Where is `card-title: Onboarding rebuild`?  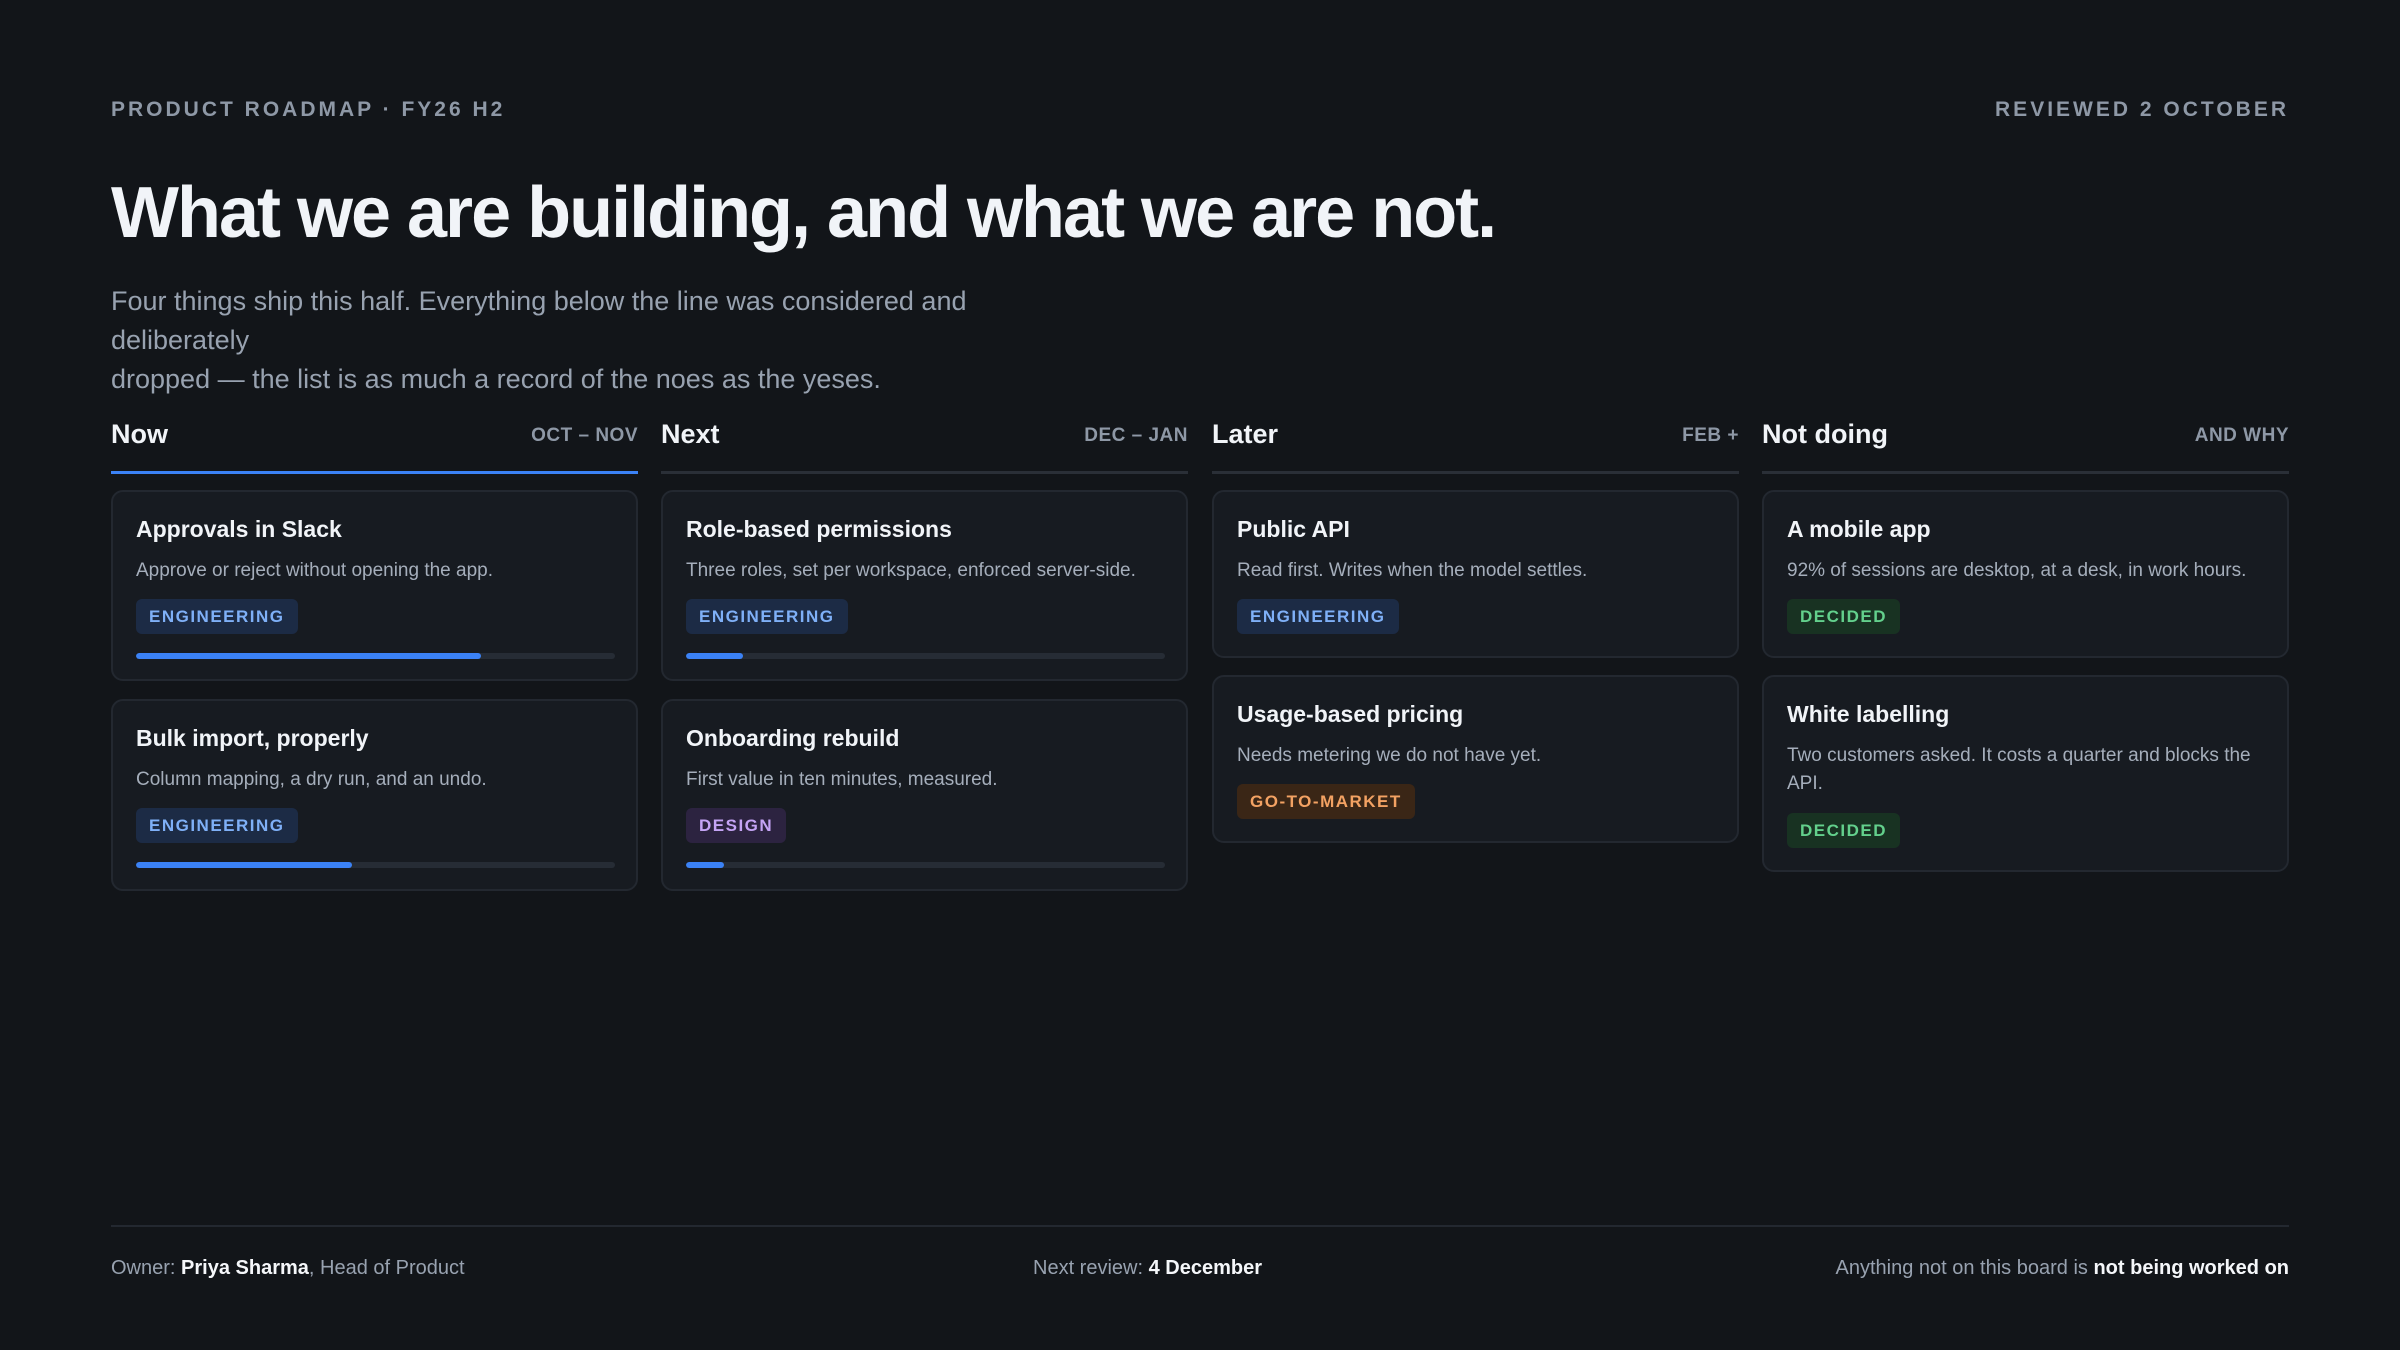 card-title: Onboarding rebuild is located at coordinates (793, 738).